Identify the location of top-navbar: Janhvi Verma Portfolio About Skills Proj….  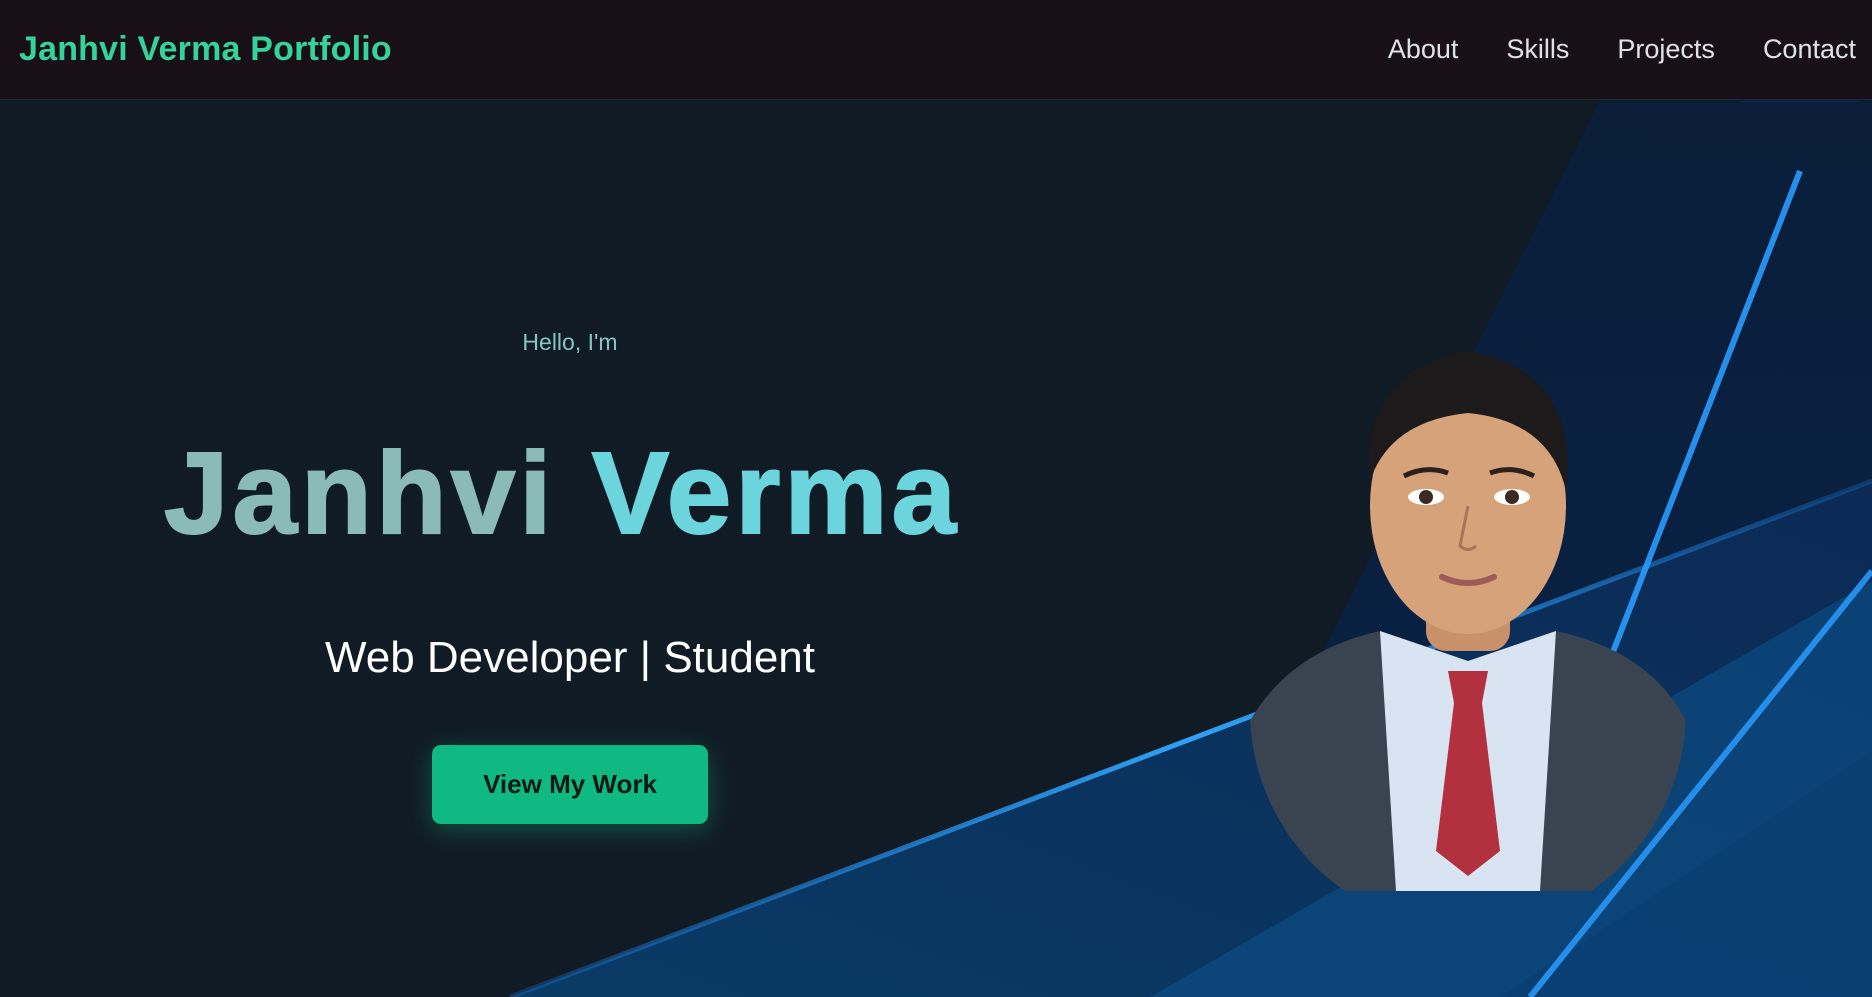
(936, 50).